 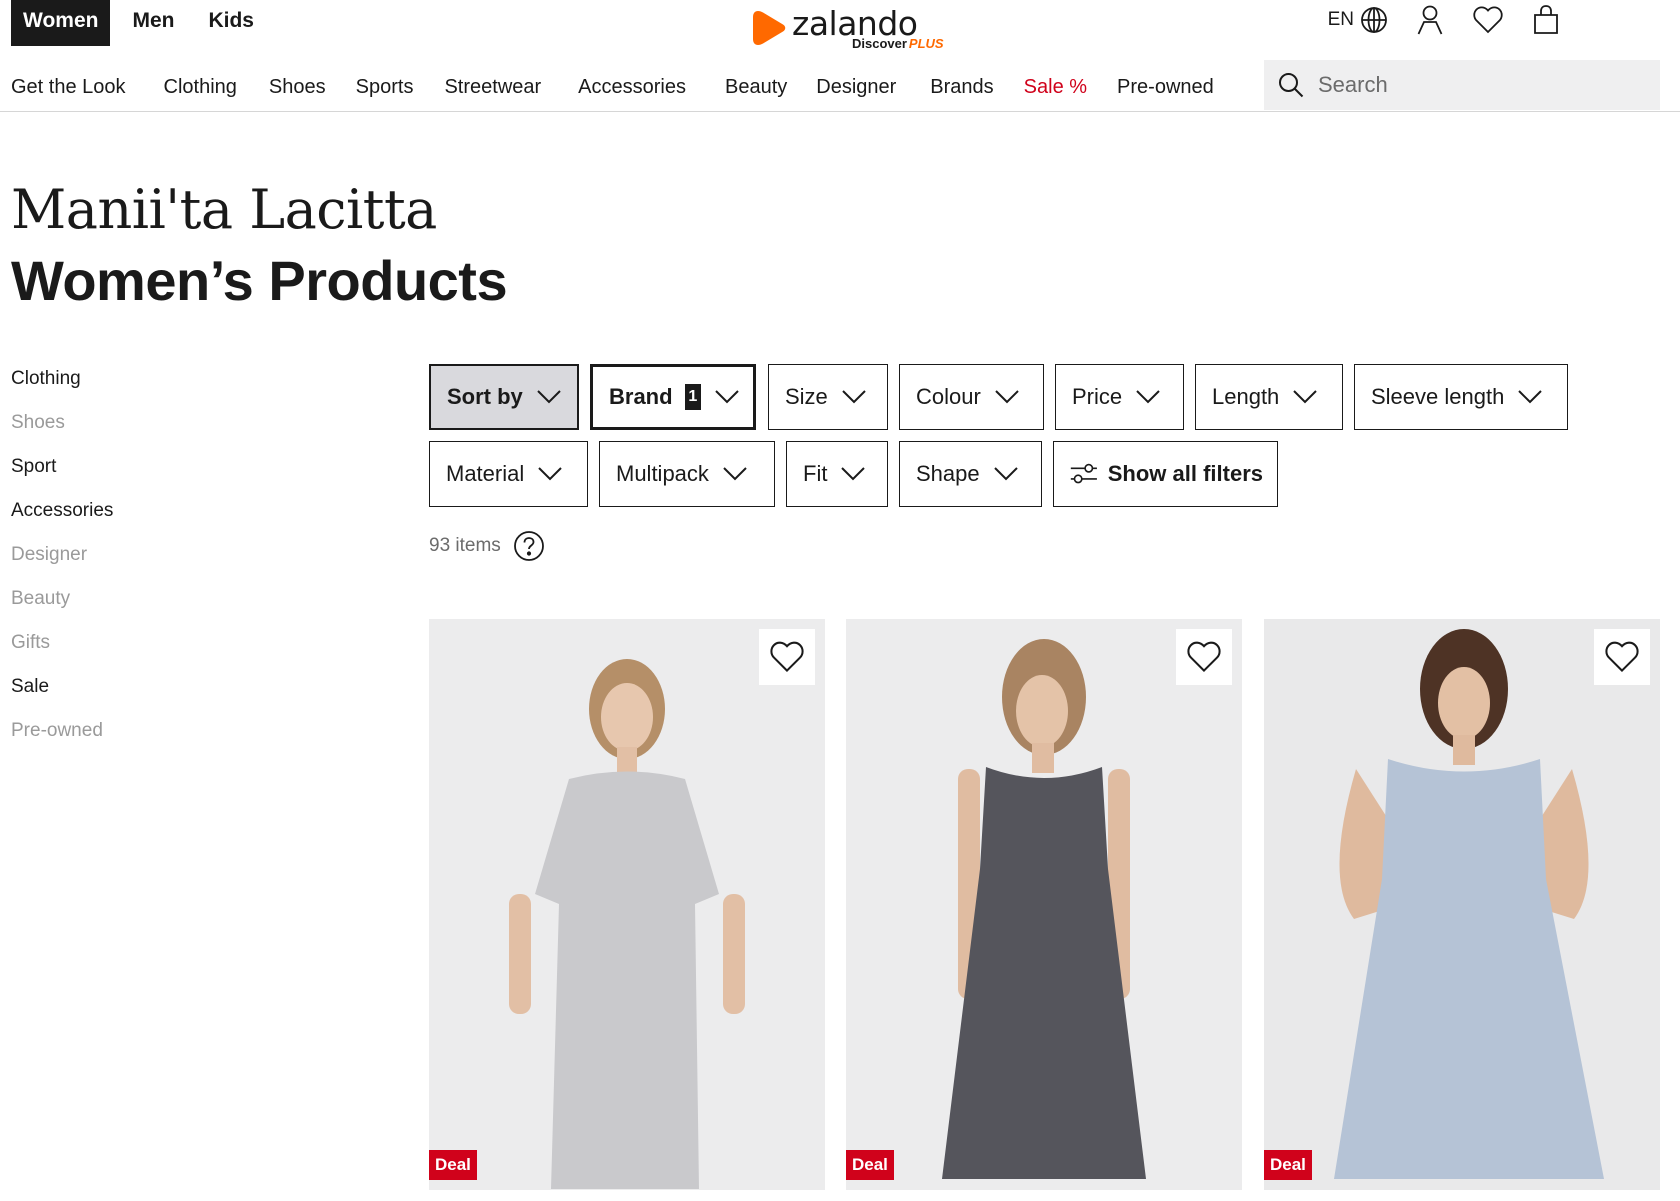 I want to click on show-all-filters-button: Show all filters, so click(x=1165, y=474).